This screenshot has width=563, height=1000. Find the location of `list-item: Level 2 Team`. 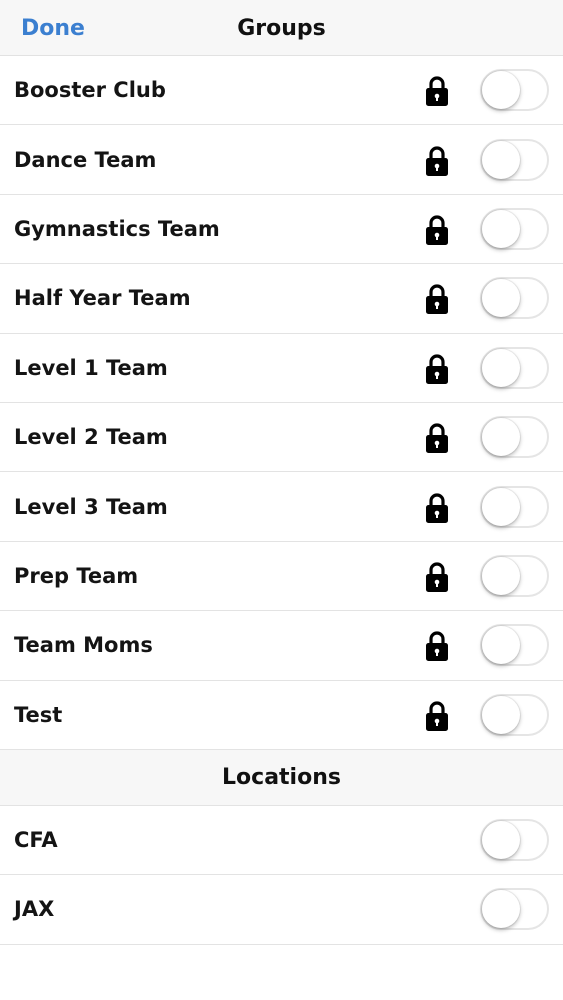

list-item: Level 2 Team is located at coordinates (281, 437).